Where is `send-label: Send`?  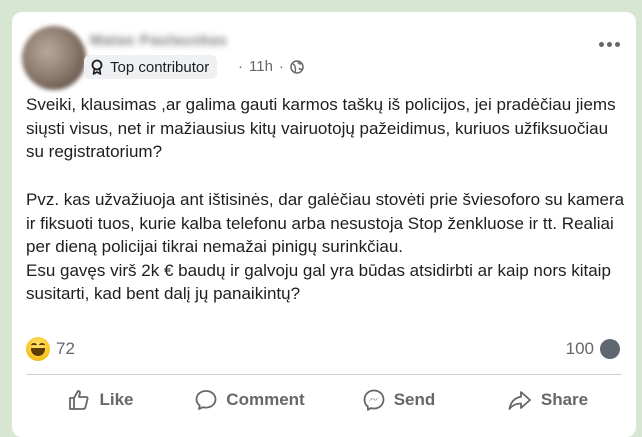 send-label: Send is located at coordinates (414, 399).